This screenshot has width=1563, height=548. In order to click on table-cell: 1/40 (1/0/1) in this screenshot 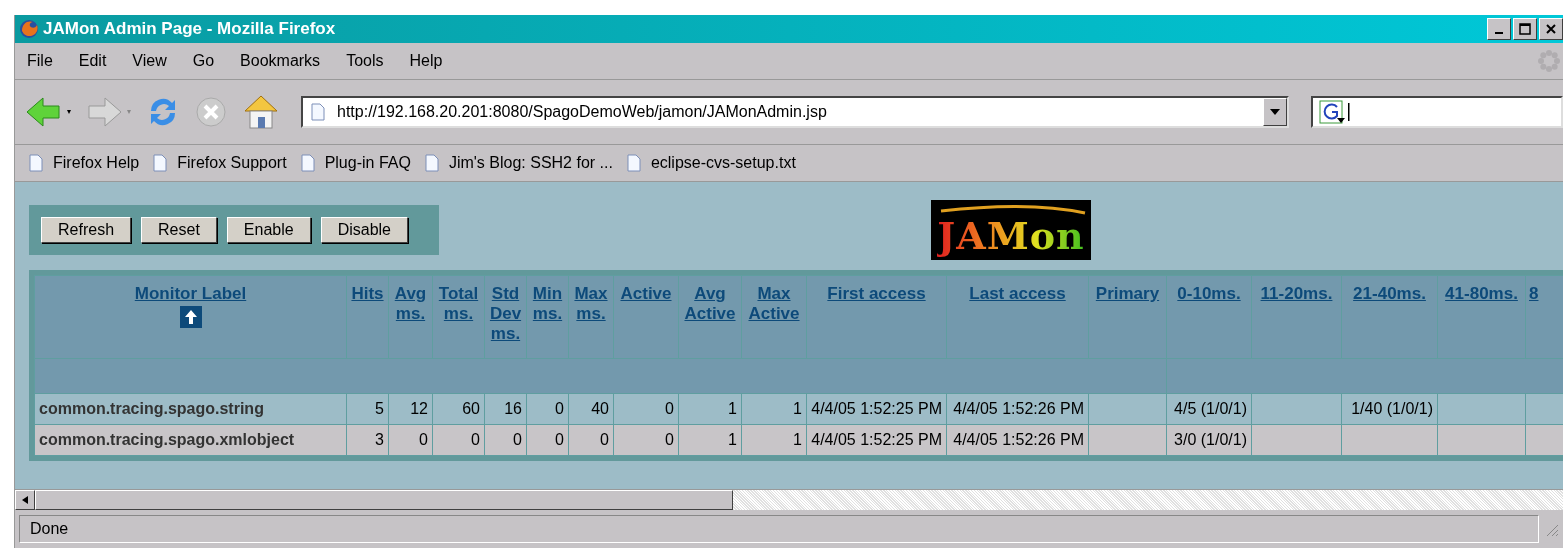, I will do `click(1392, 408)`.